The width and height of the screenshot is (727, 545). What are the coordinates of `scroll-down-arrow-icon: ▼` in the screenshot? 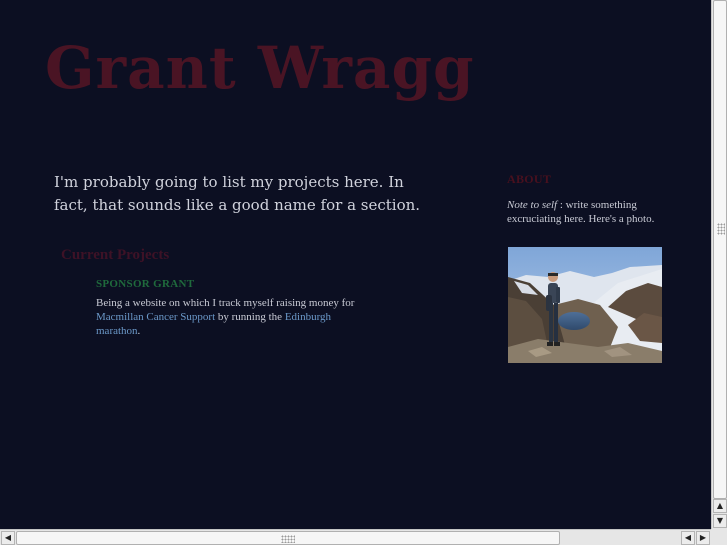 It's located at (720, 521).